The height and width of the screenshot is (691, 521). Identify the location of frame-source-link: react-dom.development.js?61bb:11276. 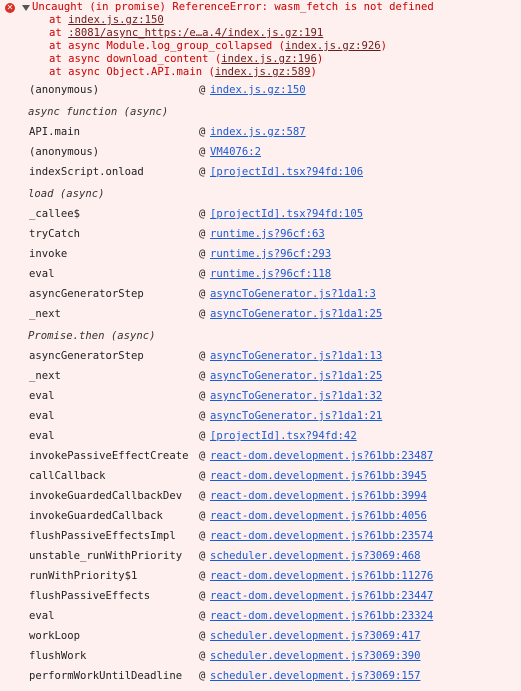
(321, 576).